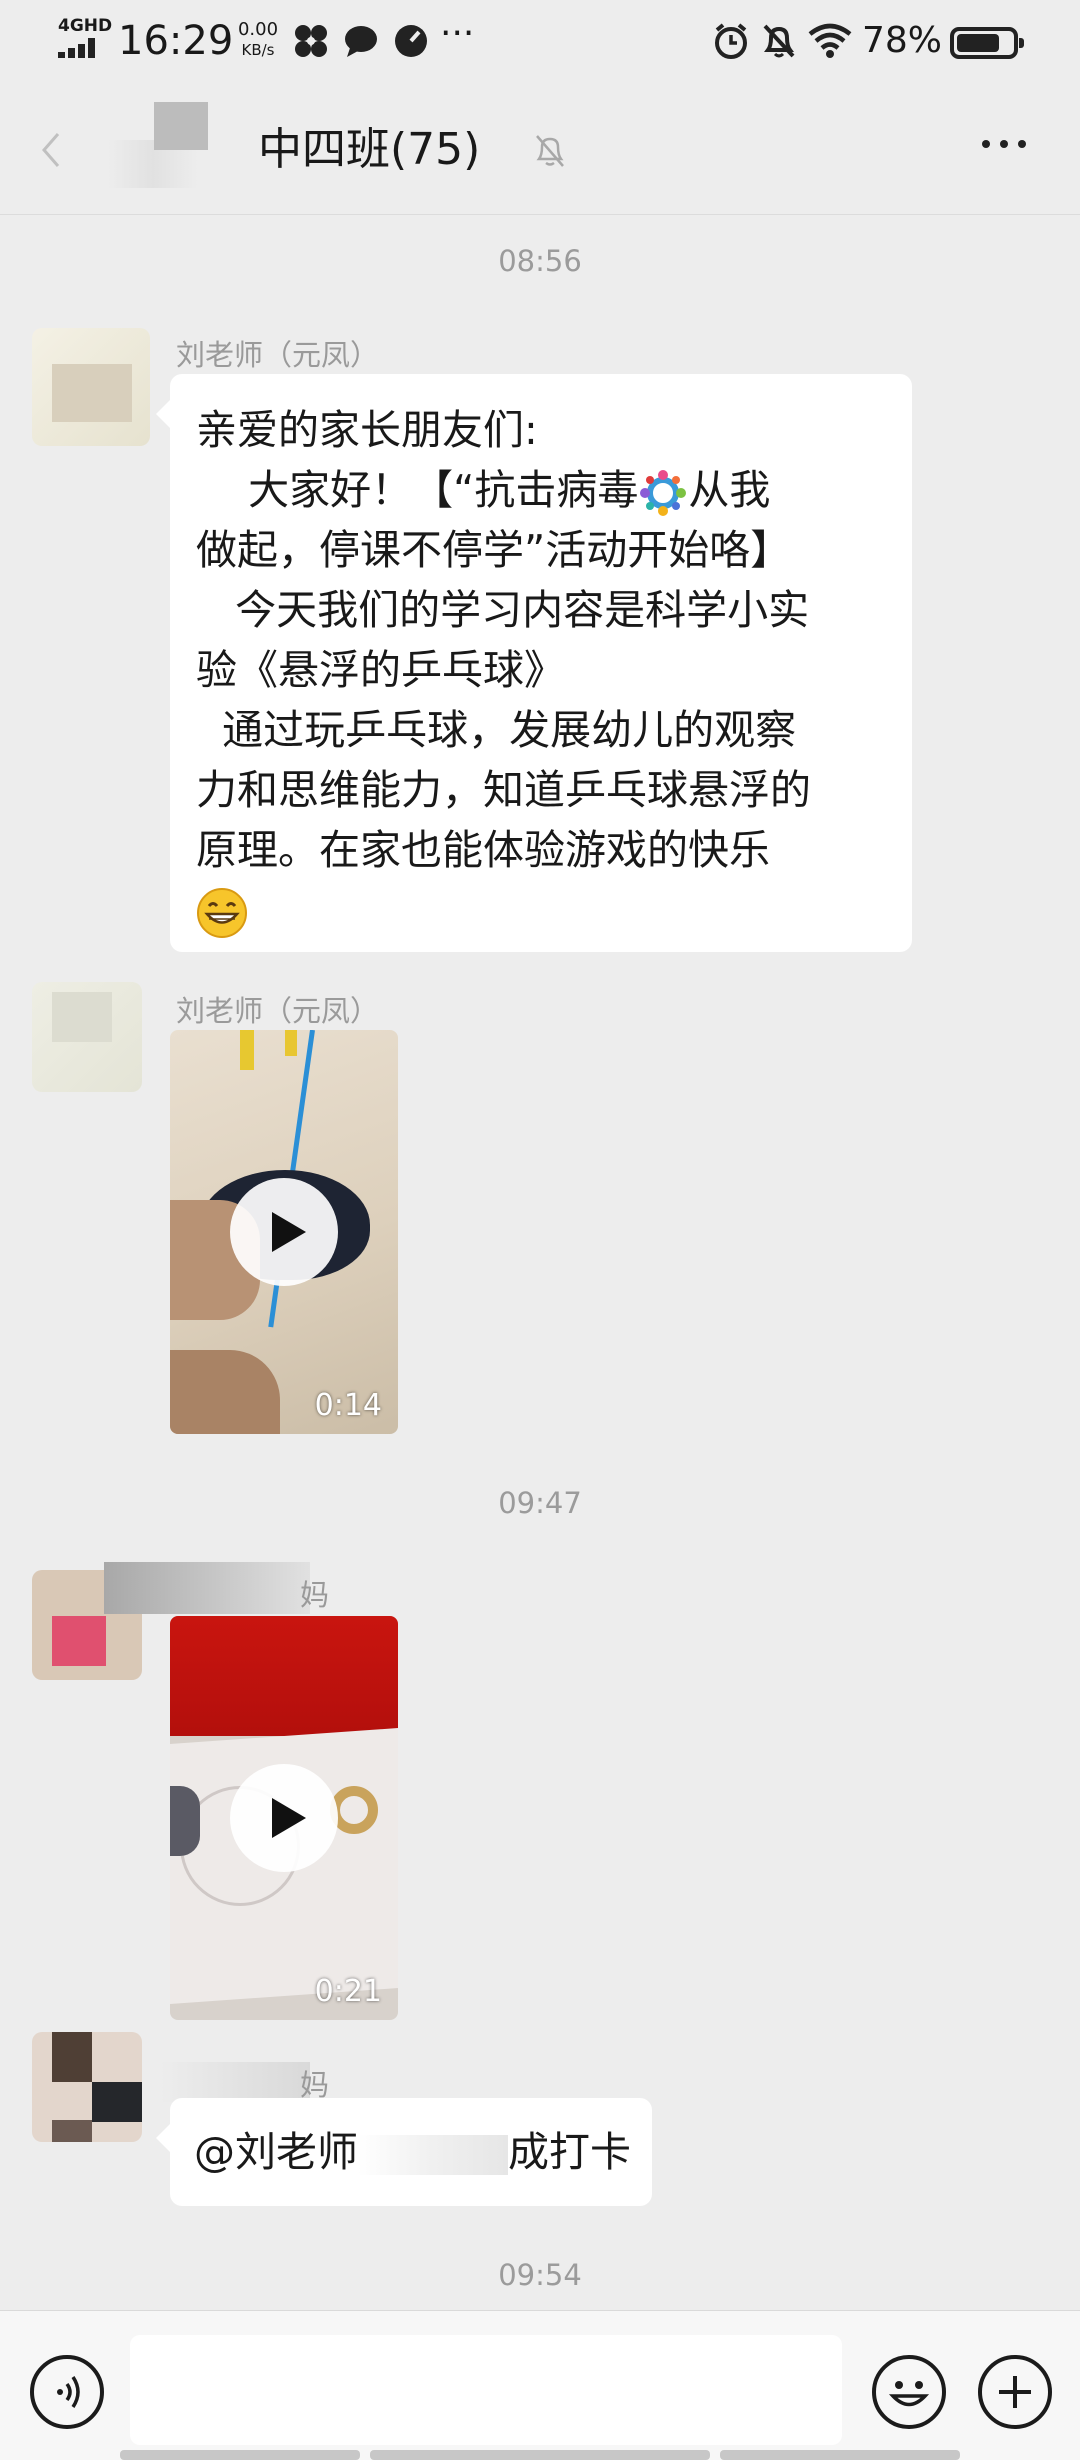 This screenshot has height=2460, width=1080. Describe the element at coordinates (361, 41) in the screenshot. I see `chat-notify-icon` at that location.